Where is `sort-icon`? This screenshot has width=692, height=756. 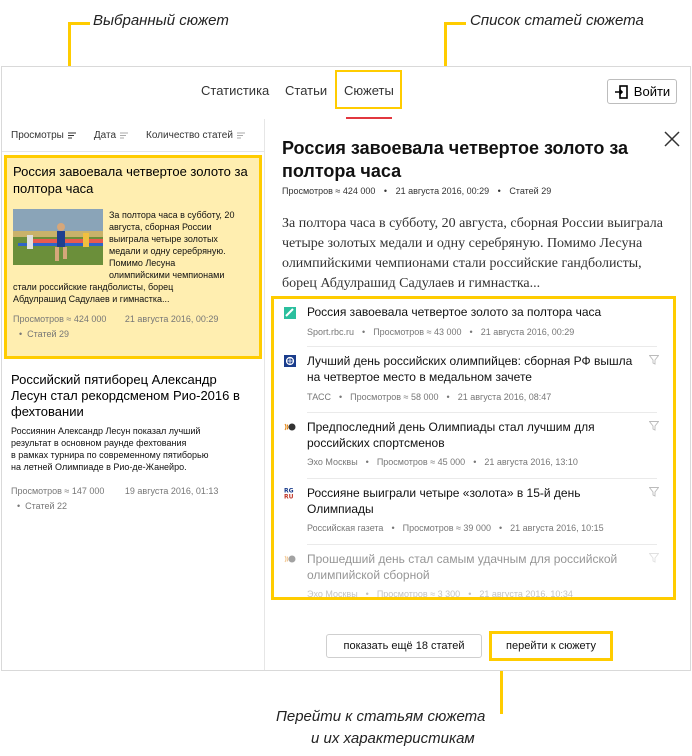 sort-icon is located at coordinates (240, 135).